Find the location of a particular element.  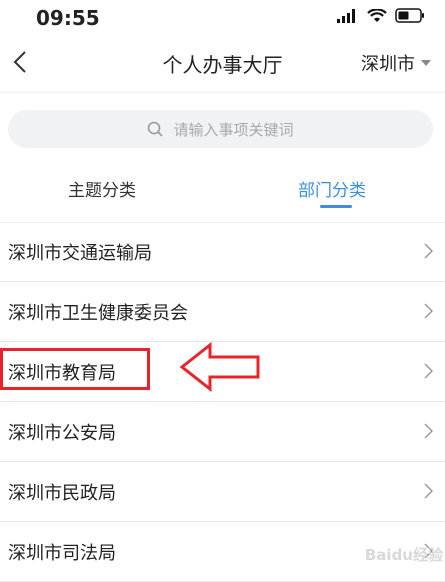

search-input: 请输入事项关键词 is located at coordinates (220, 129).